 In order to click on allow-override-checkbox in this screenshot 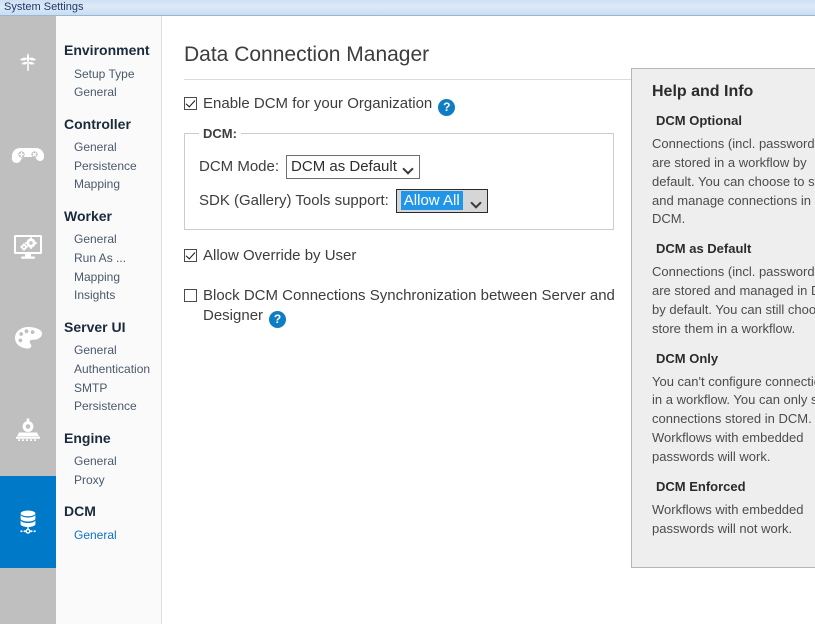, I will do `click(190, 255)`.